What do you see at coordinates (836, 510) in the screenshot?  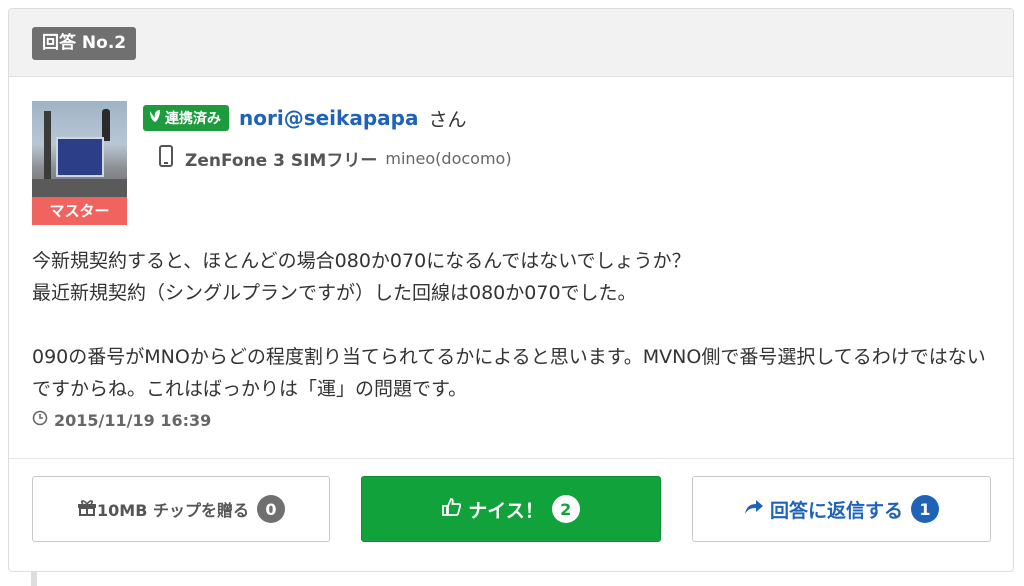 I see `reply-label: 回答に返信する` at bounding box center [836, 510].